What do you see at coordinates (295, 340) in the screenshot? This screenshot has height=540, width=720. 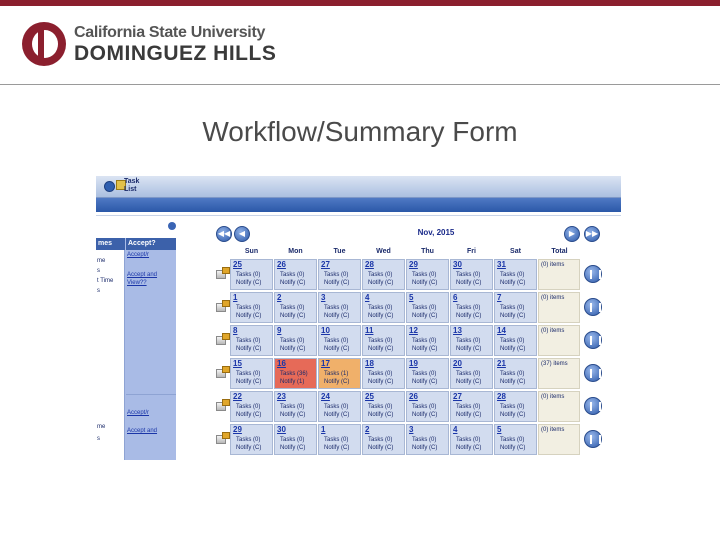 I see `calendar-day-cell: 9 Tasks (0) Notify (C)` at bounding box center [295, 340].